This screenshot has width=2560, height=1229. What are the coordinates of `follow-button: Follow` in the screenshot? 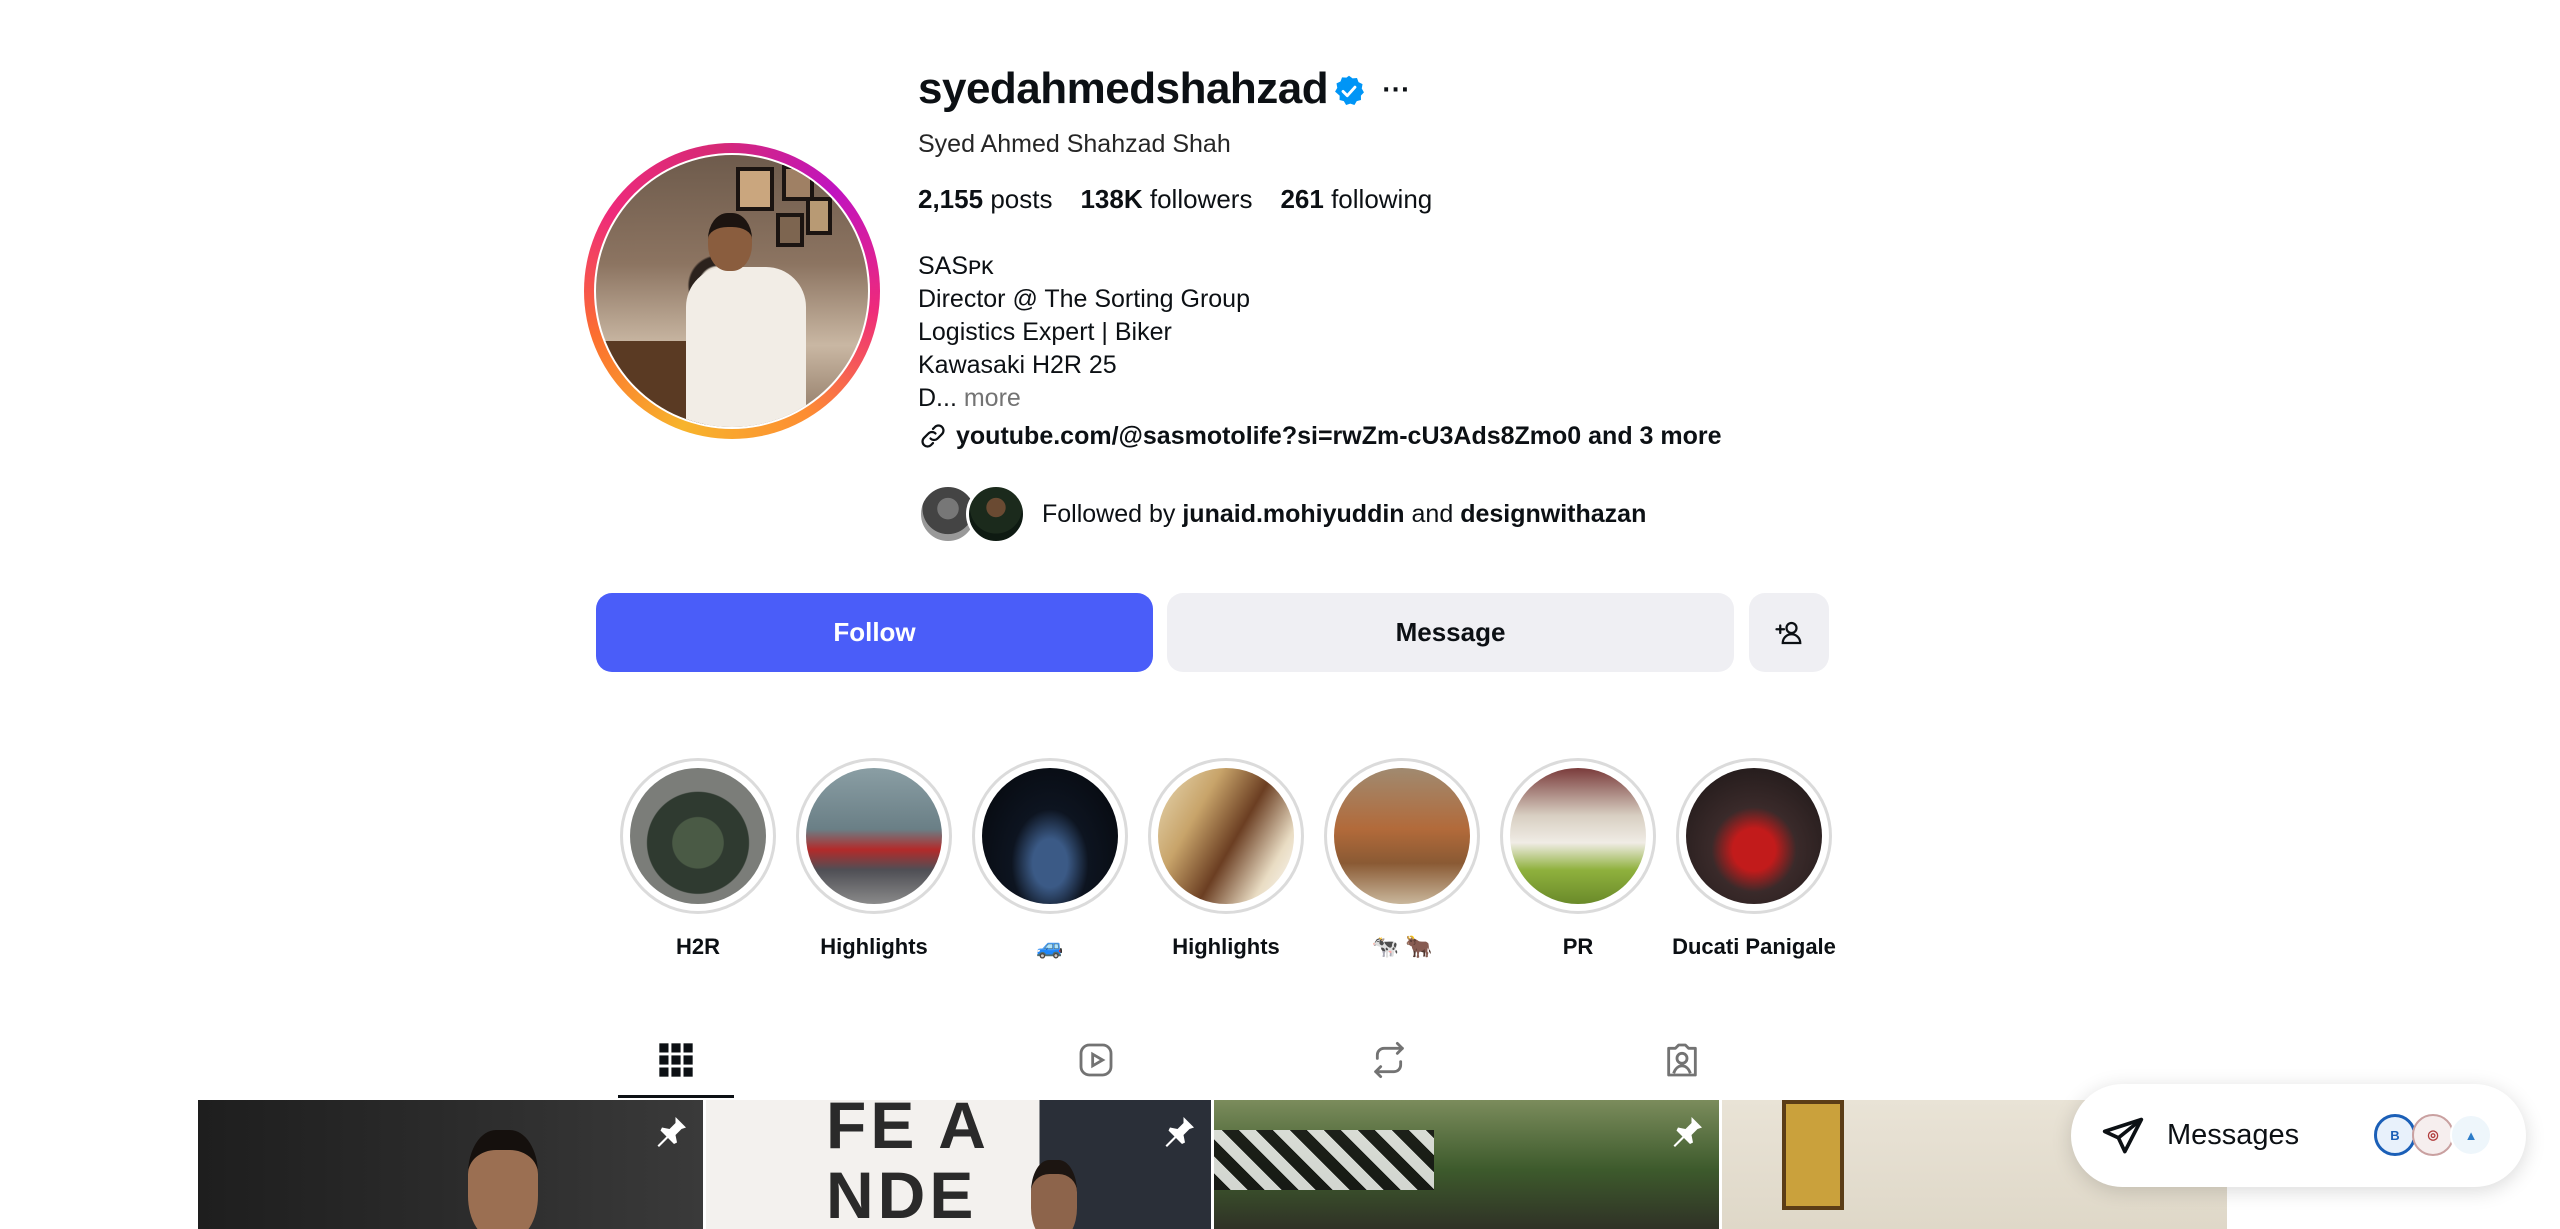 It's located at (874, 632).